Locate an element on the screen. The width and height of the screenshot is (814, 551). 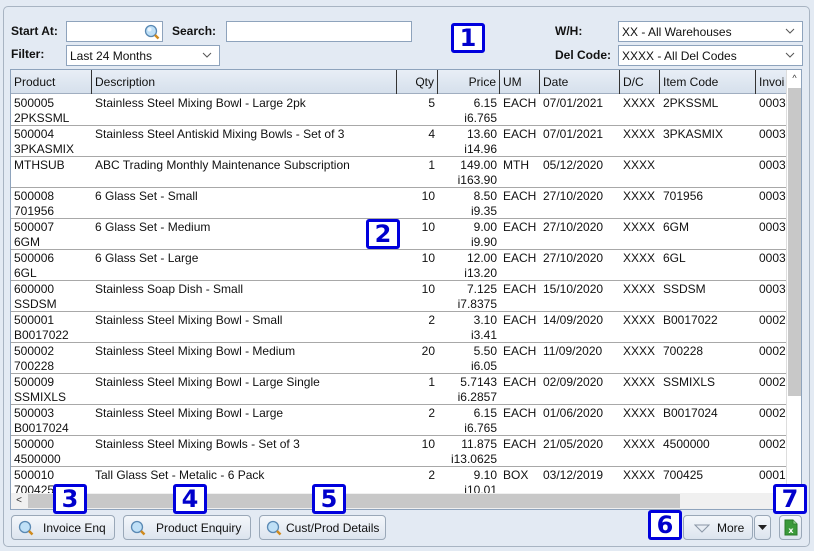
column-header-price: Price is located at coordinates (469, 82).